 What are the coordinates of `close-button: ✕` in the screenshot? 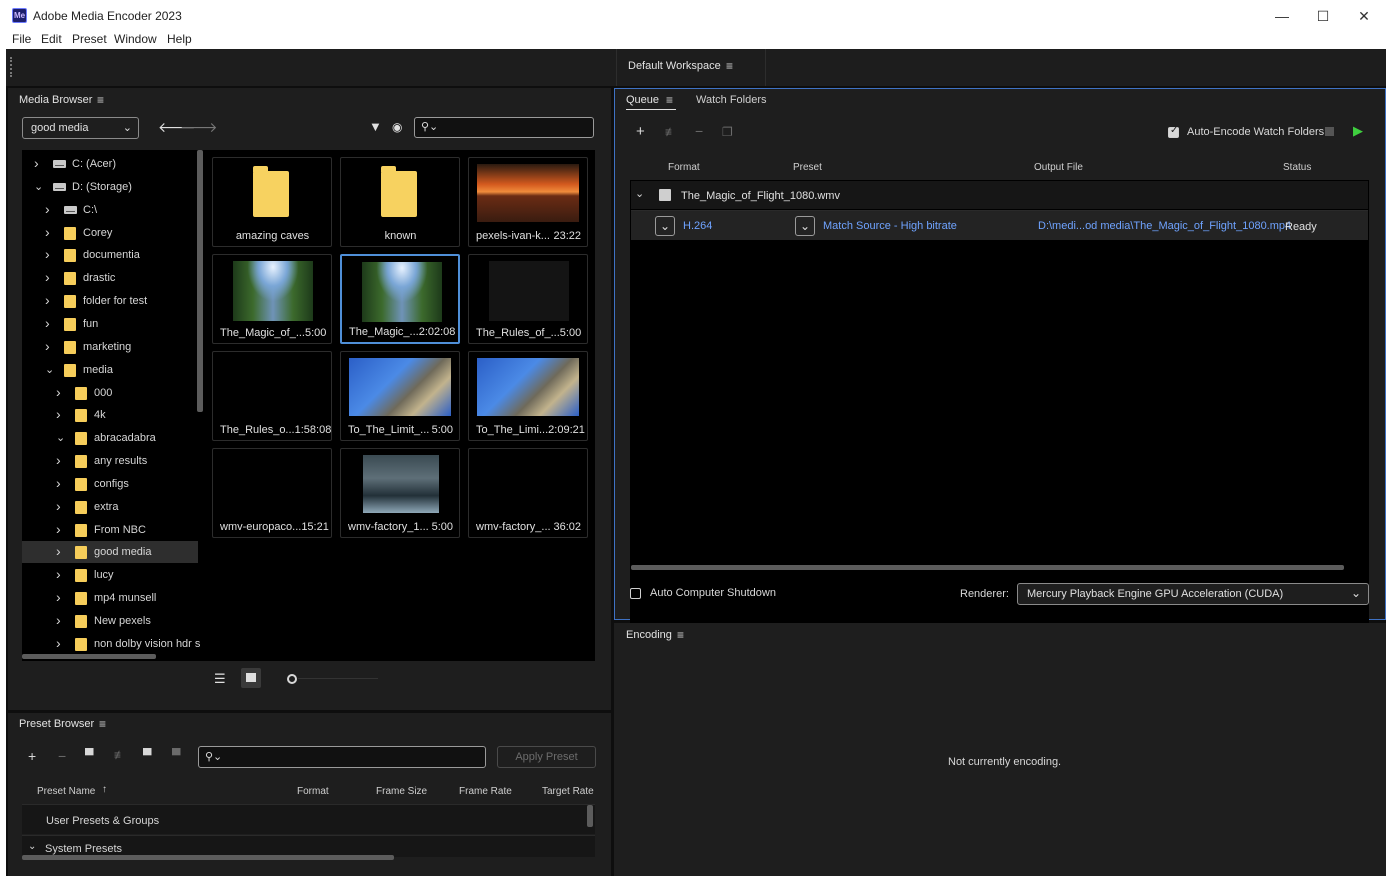 It's located at (1364, 16).